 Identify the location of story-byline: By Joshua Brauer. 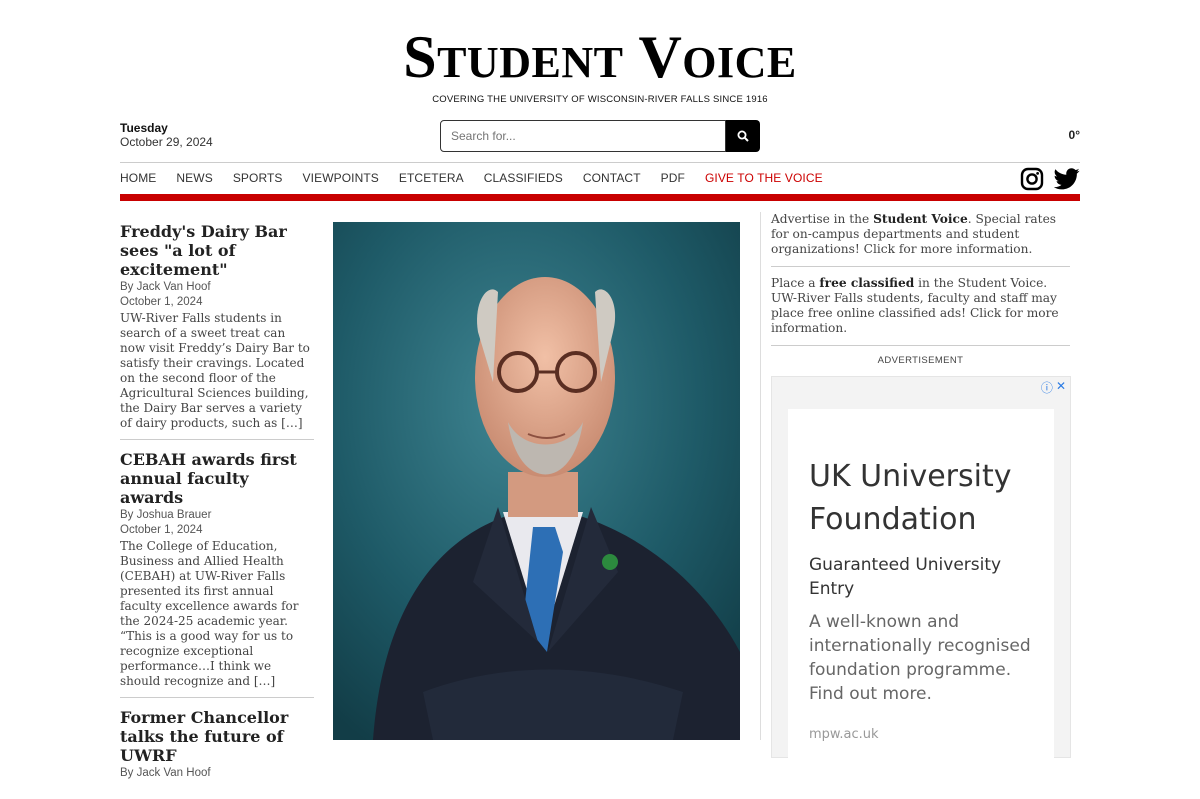
(217, 515).